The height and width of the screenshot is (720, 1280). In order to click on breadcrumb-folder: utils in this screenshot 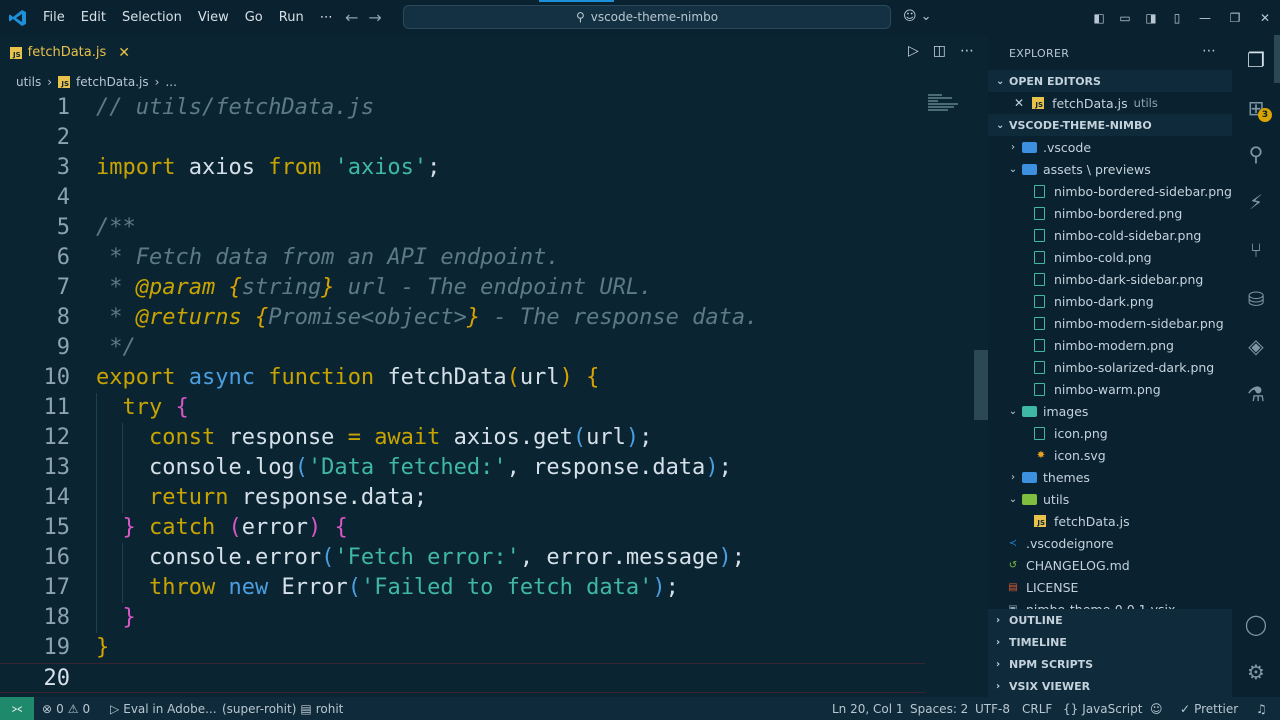, I will do `click(28, 82)`.